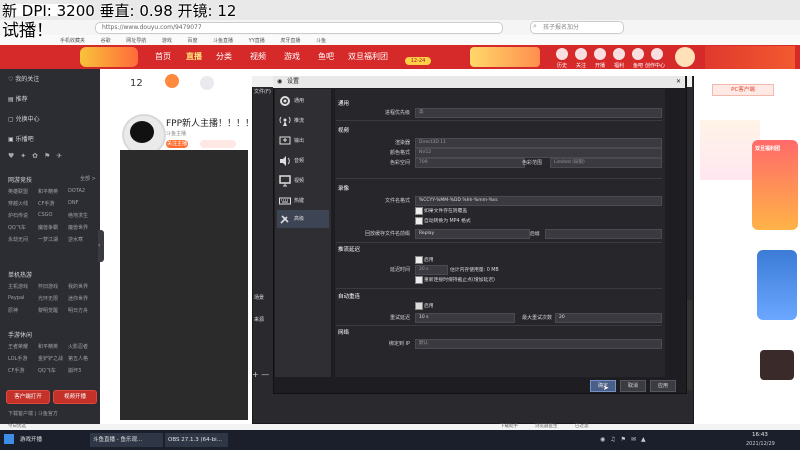 This screenshot has height=450, width=800. I want to click on game-link: 黎明觉醒, so click(53, 310).